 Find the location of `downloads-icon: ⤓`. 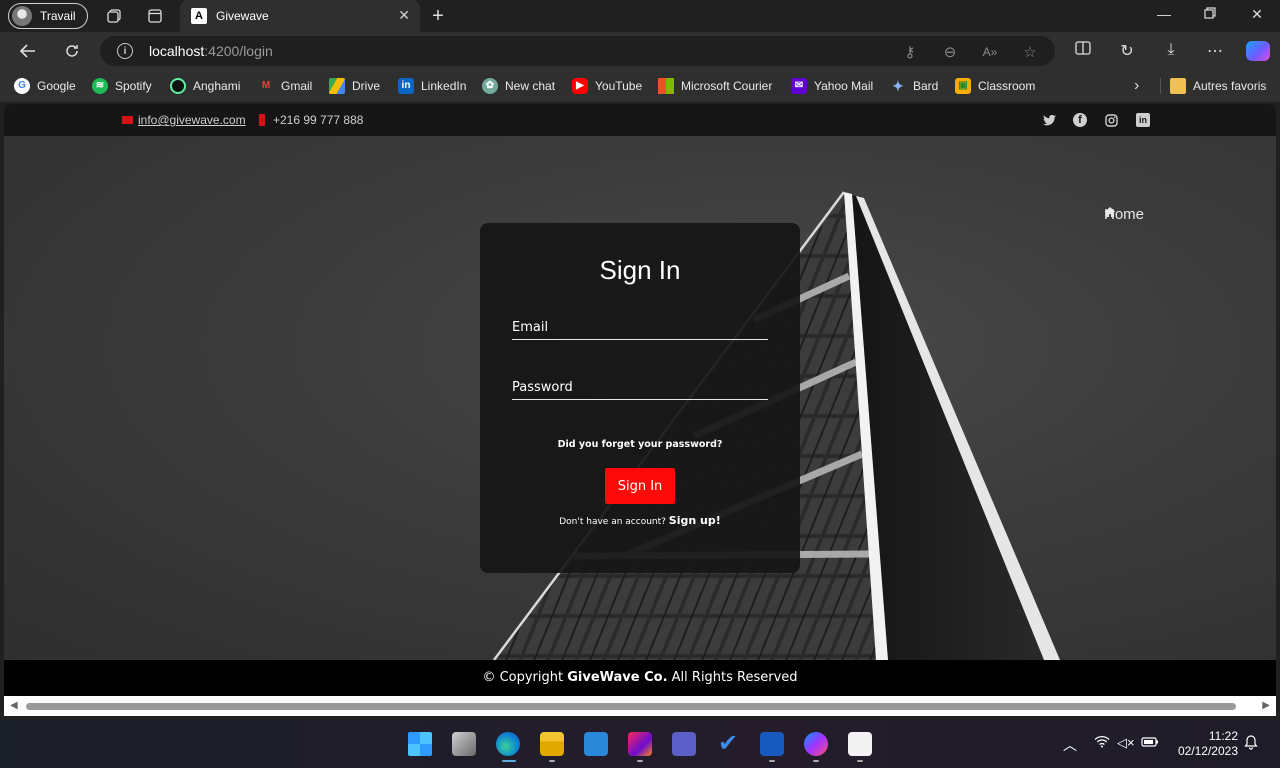

downloads-icon: ⤓ is located at coordinates (1171, 50).